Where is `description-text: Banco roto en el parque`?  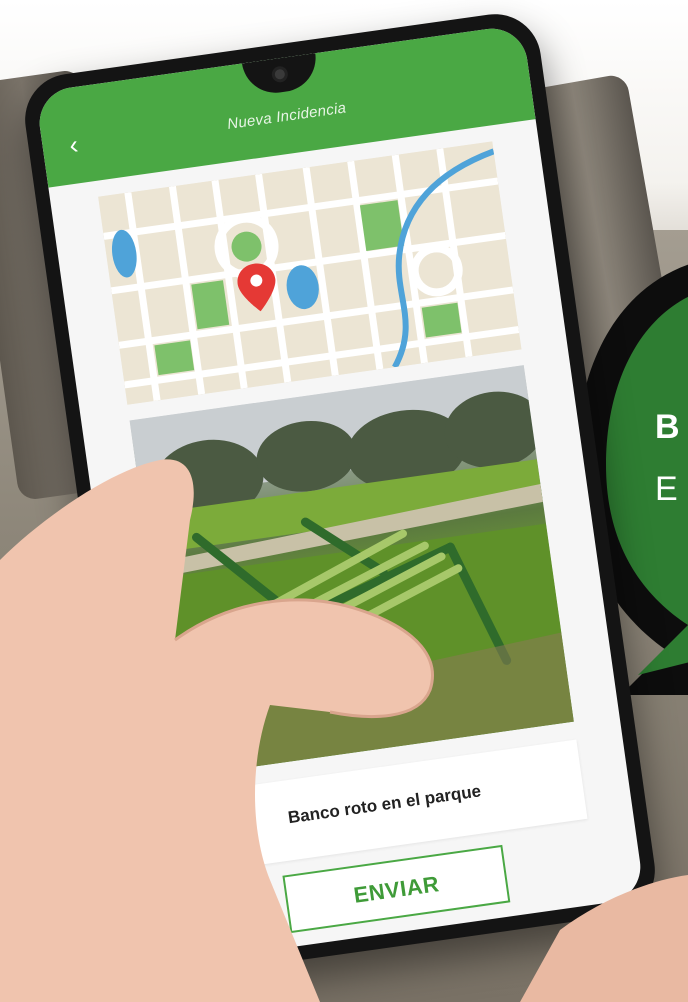
description-text: Banco roto en el parque is located at coordinates (384, 804).